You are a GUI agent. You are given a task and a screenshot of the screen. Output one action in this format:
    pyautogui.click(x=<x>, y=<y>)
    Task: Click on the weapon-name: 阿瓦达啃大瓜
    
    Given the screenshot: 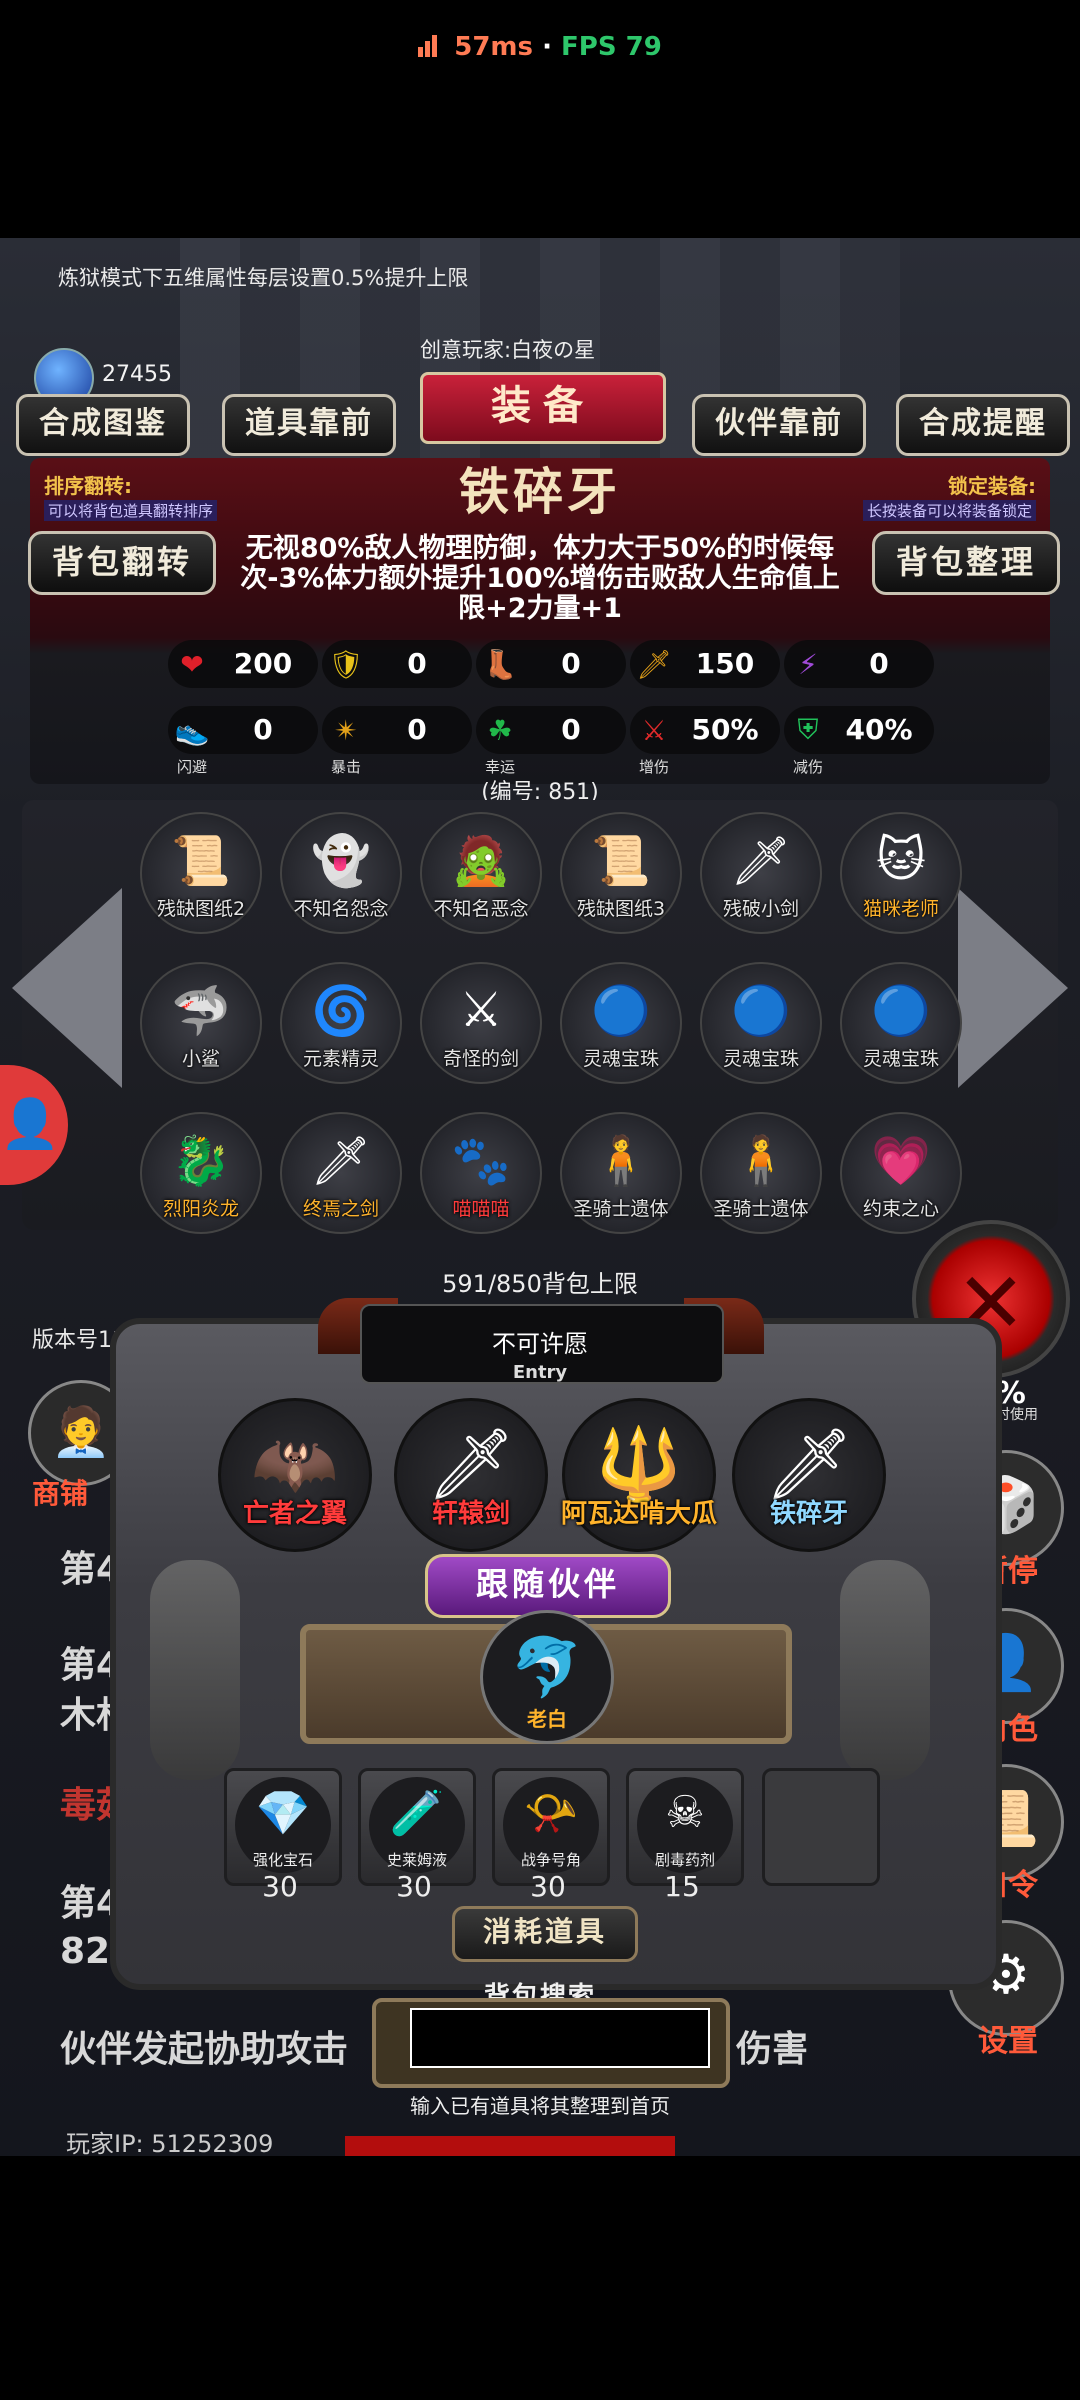 What is the action you would take?
    pyautogui.click(x=638, y=1514)
    